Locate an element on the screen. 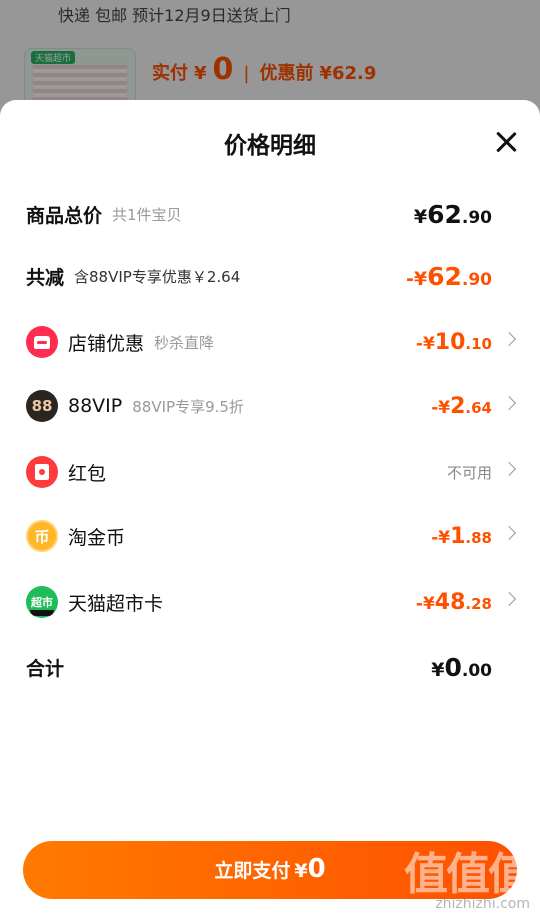  row-amount: -¥ 1.88 is located at coordinates (461, 536).